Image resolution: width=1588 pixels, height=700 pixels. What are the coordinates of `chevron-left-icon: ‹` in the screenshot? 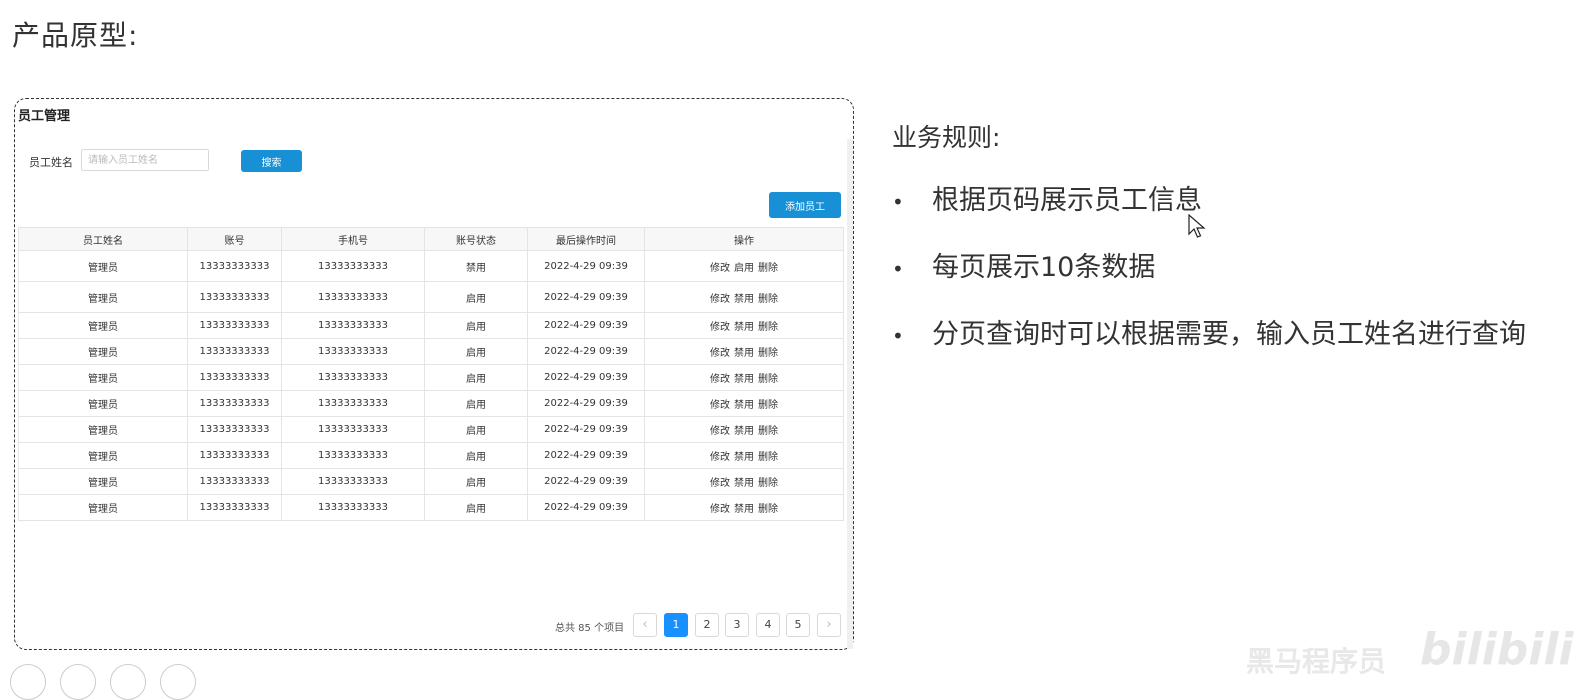 It's located at (645, 625).